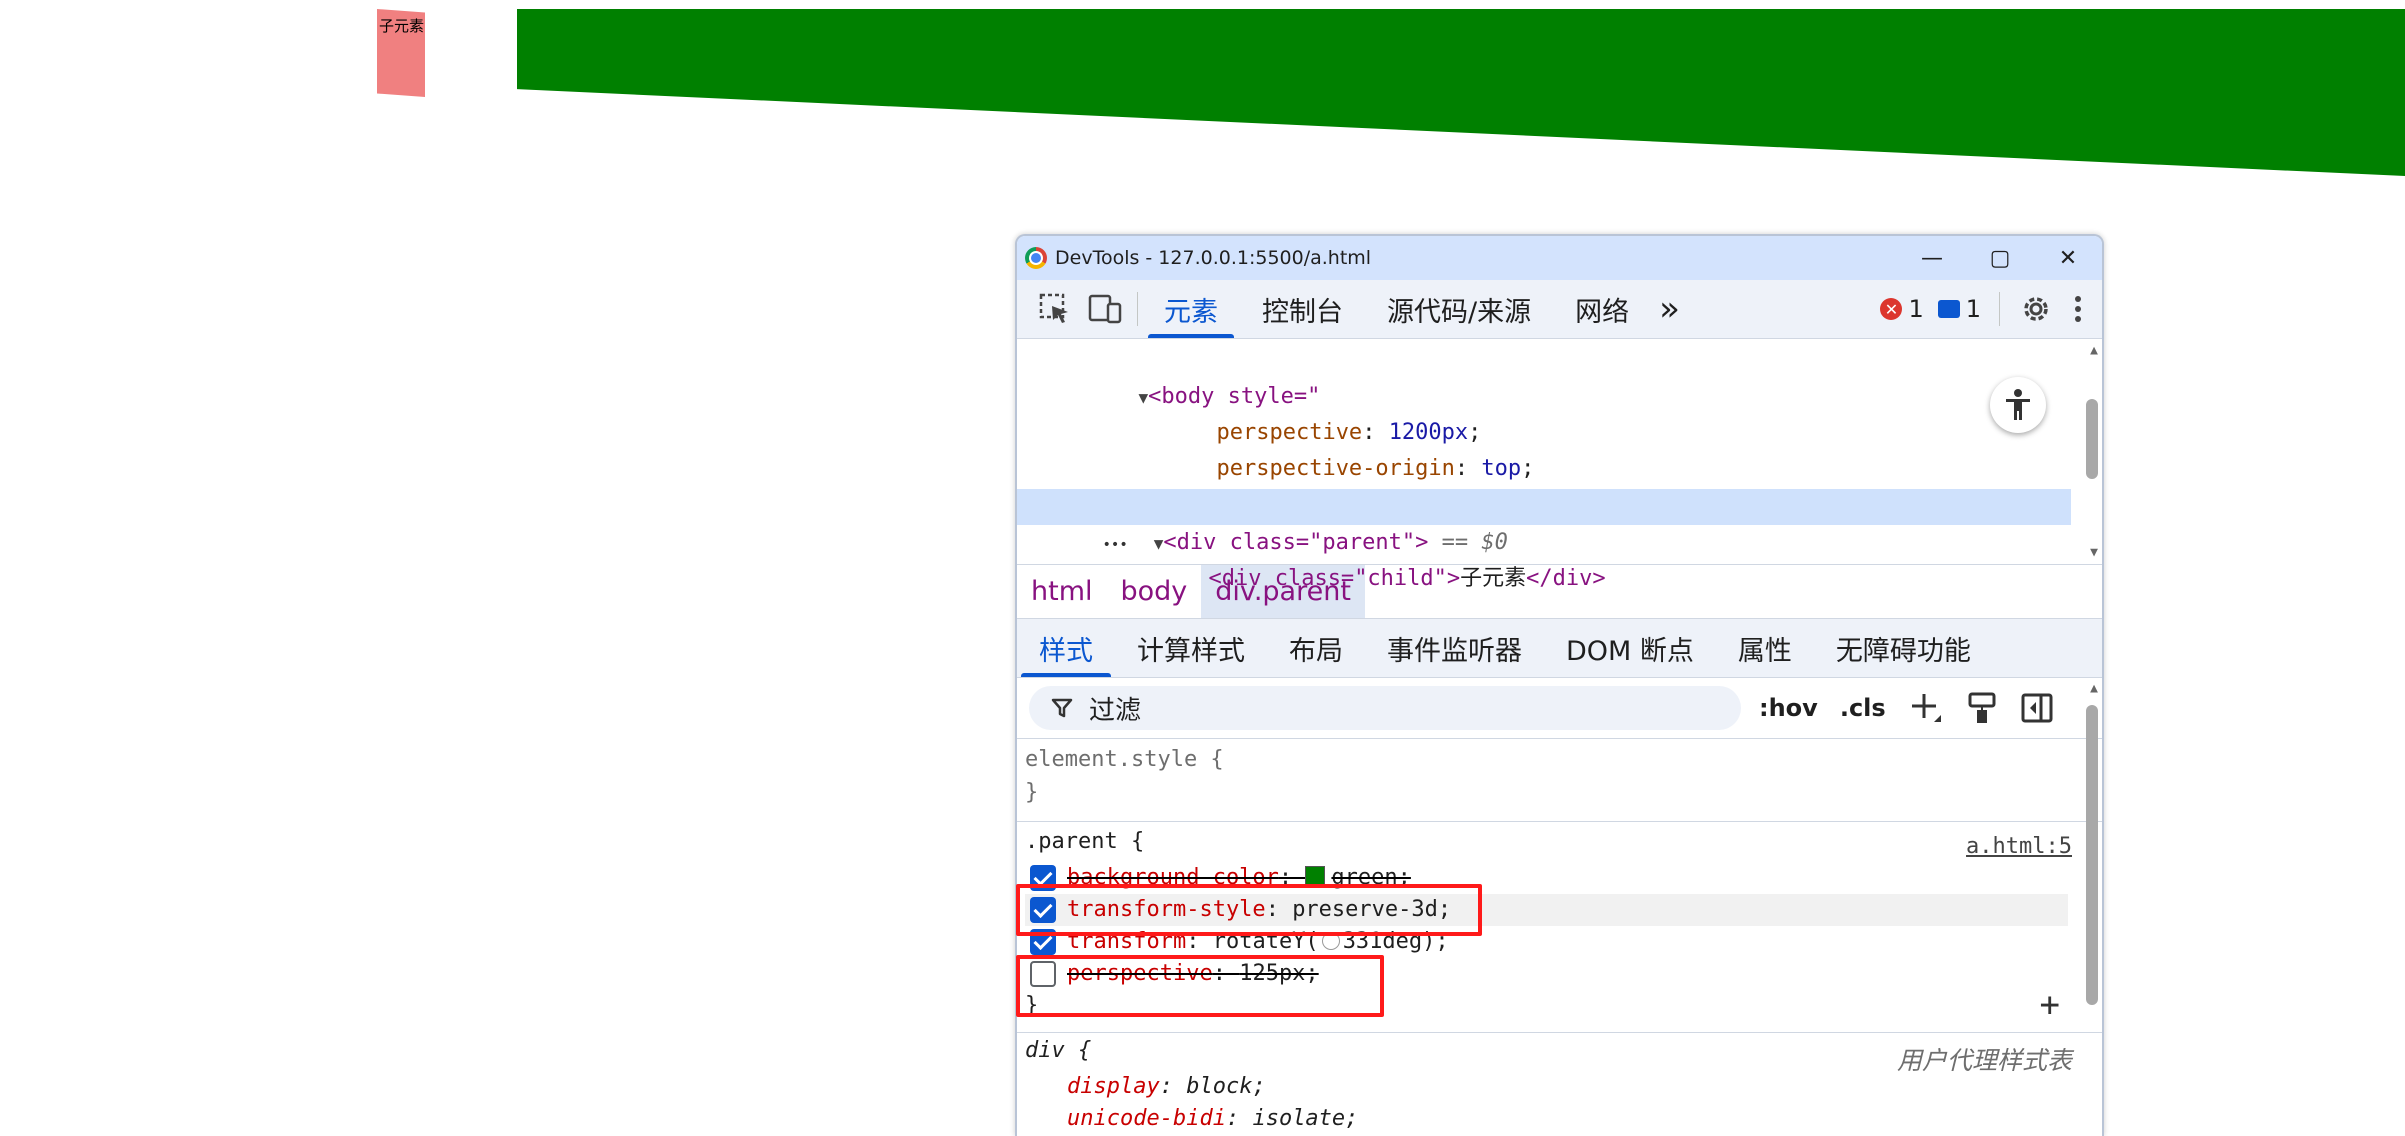 The width and height of the screenshot is (2405, 1136). I want to click on div-rule-selector: div {, so click(1058, 1050).